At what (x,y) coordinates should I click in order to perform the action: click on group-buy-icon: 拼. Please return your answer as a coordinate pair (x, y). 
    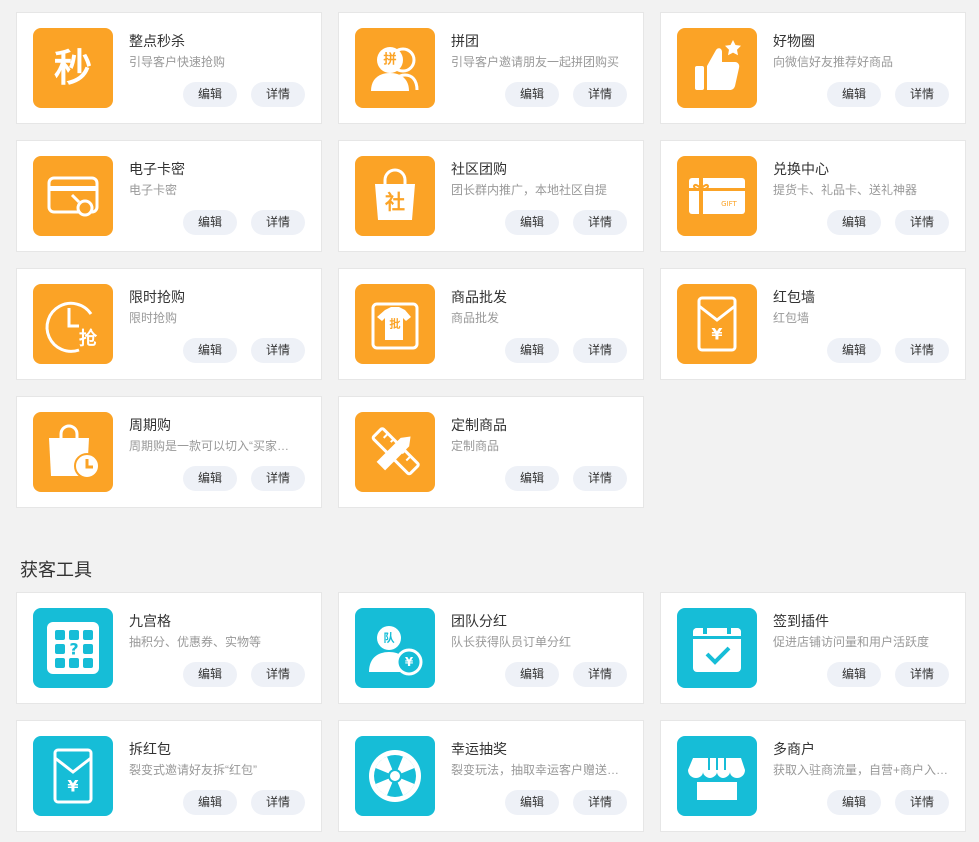
    Looking at the image, I should click on (395, 68).